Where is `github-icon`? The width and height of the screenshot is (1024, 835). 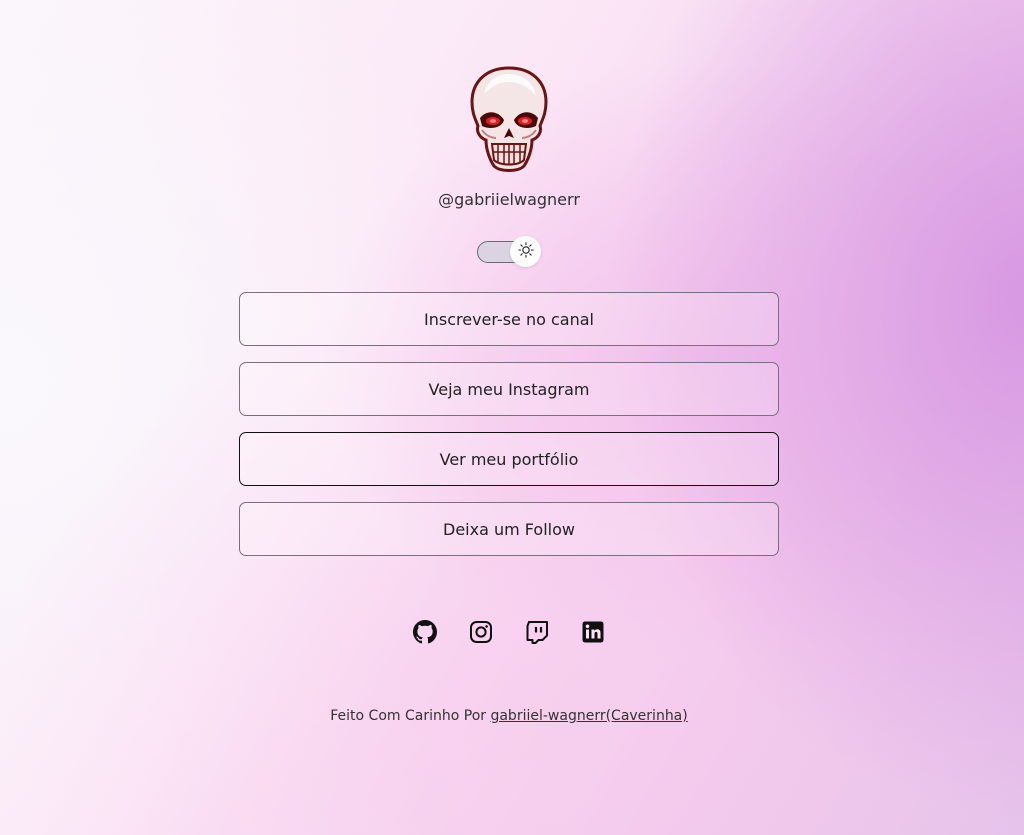 github-icon is located at coordinates (425, 632).